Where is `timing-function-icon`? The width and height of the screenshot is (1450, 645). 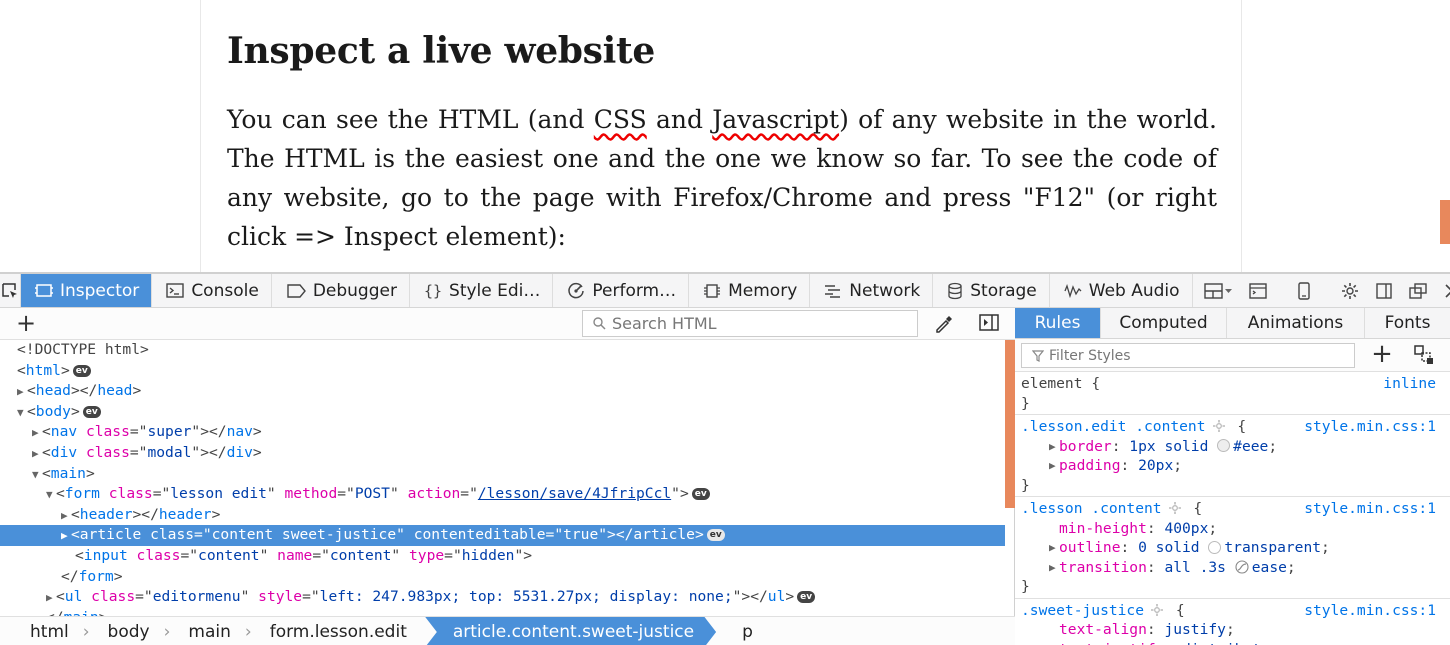
timing-function-icon is located at coordinates (1242, 566).